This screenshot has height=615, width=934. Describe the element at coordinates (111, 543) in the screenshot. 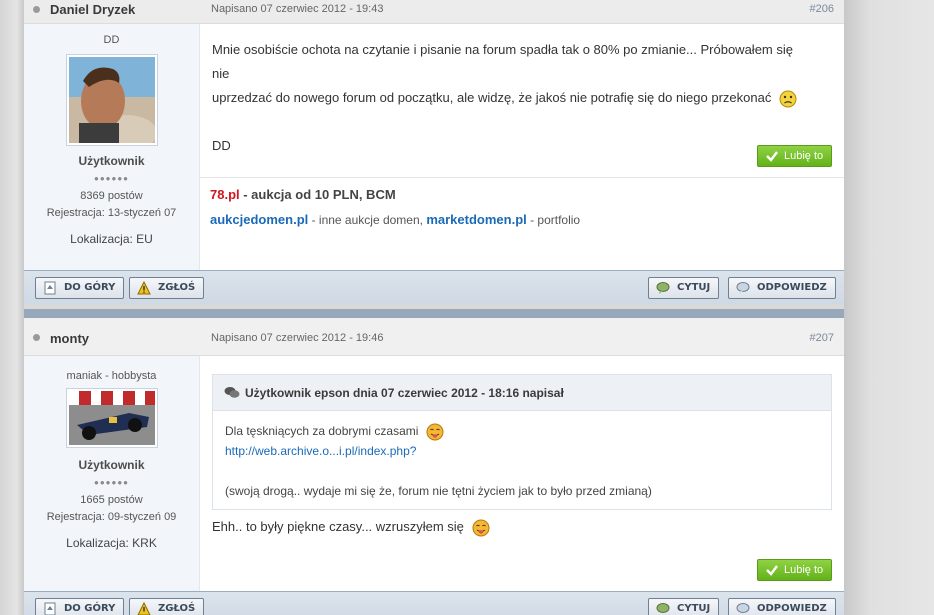

I see `user-location: Lokalizacja: KRK` at that location.